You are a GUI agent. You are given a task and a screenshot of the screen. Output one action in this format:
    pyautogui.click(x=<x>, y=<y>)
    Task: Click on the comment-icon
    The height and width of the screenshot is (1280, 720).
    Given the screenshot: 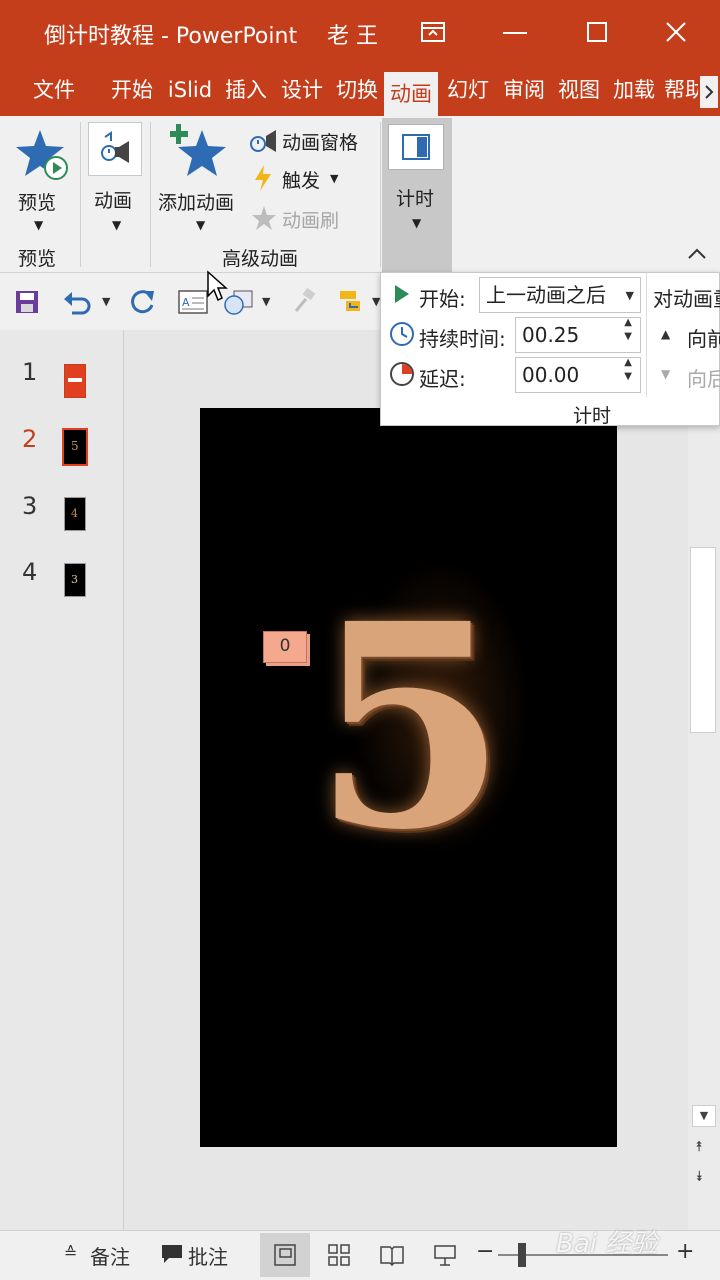 What is the action you would take?
    pyautogui.click(x=172, y=1256)
    